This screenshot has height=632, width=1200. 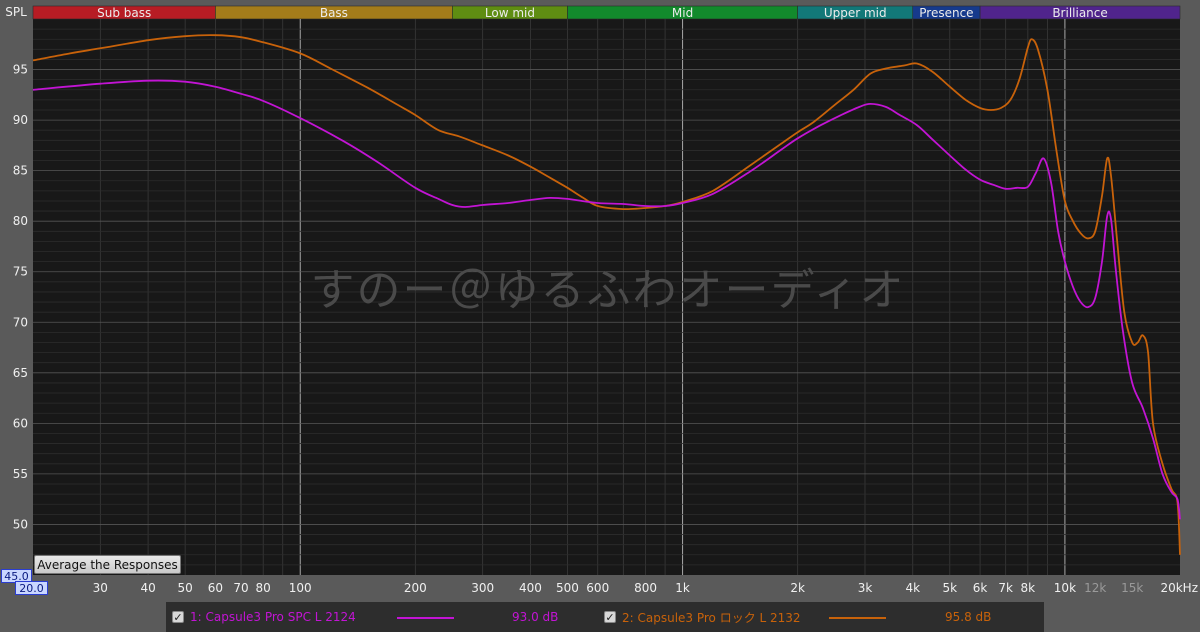 I want to click on x-tick-10000: 10k, so click(x=1065, y=588).